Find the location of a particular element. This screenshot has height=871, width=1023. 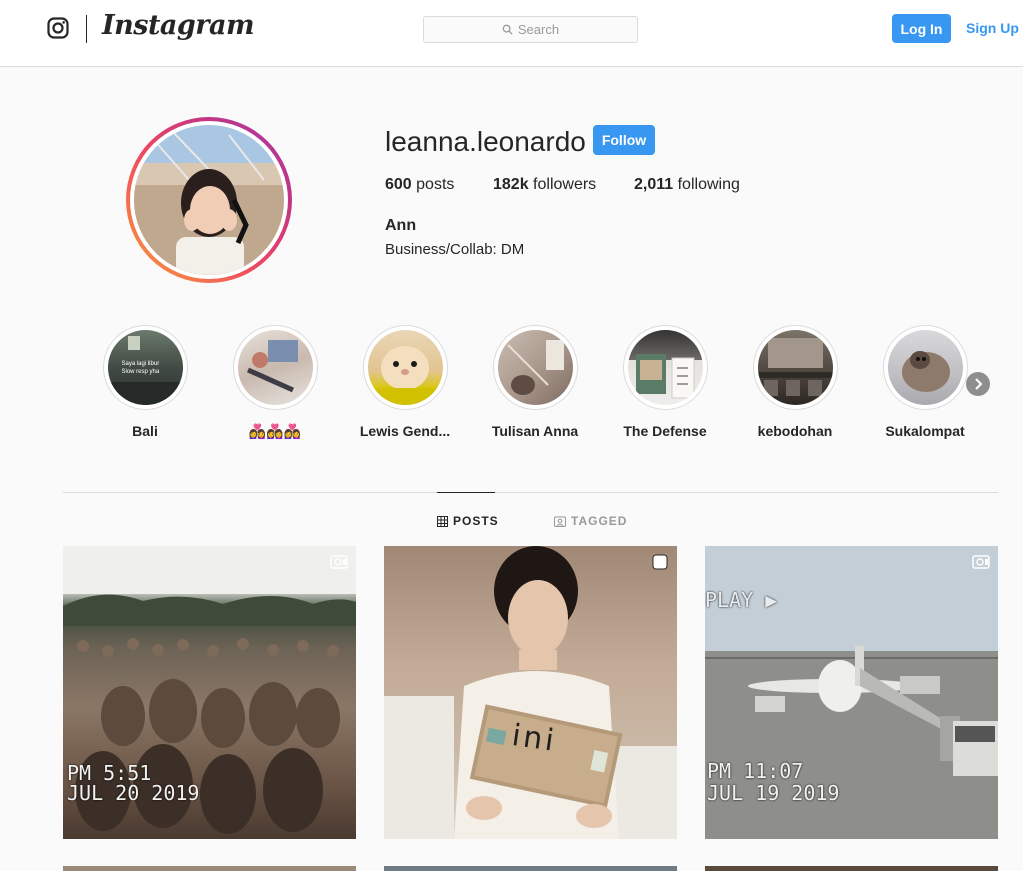

header-divider is located at coordinates (86, 29).